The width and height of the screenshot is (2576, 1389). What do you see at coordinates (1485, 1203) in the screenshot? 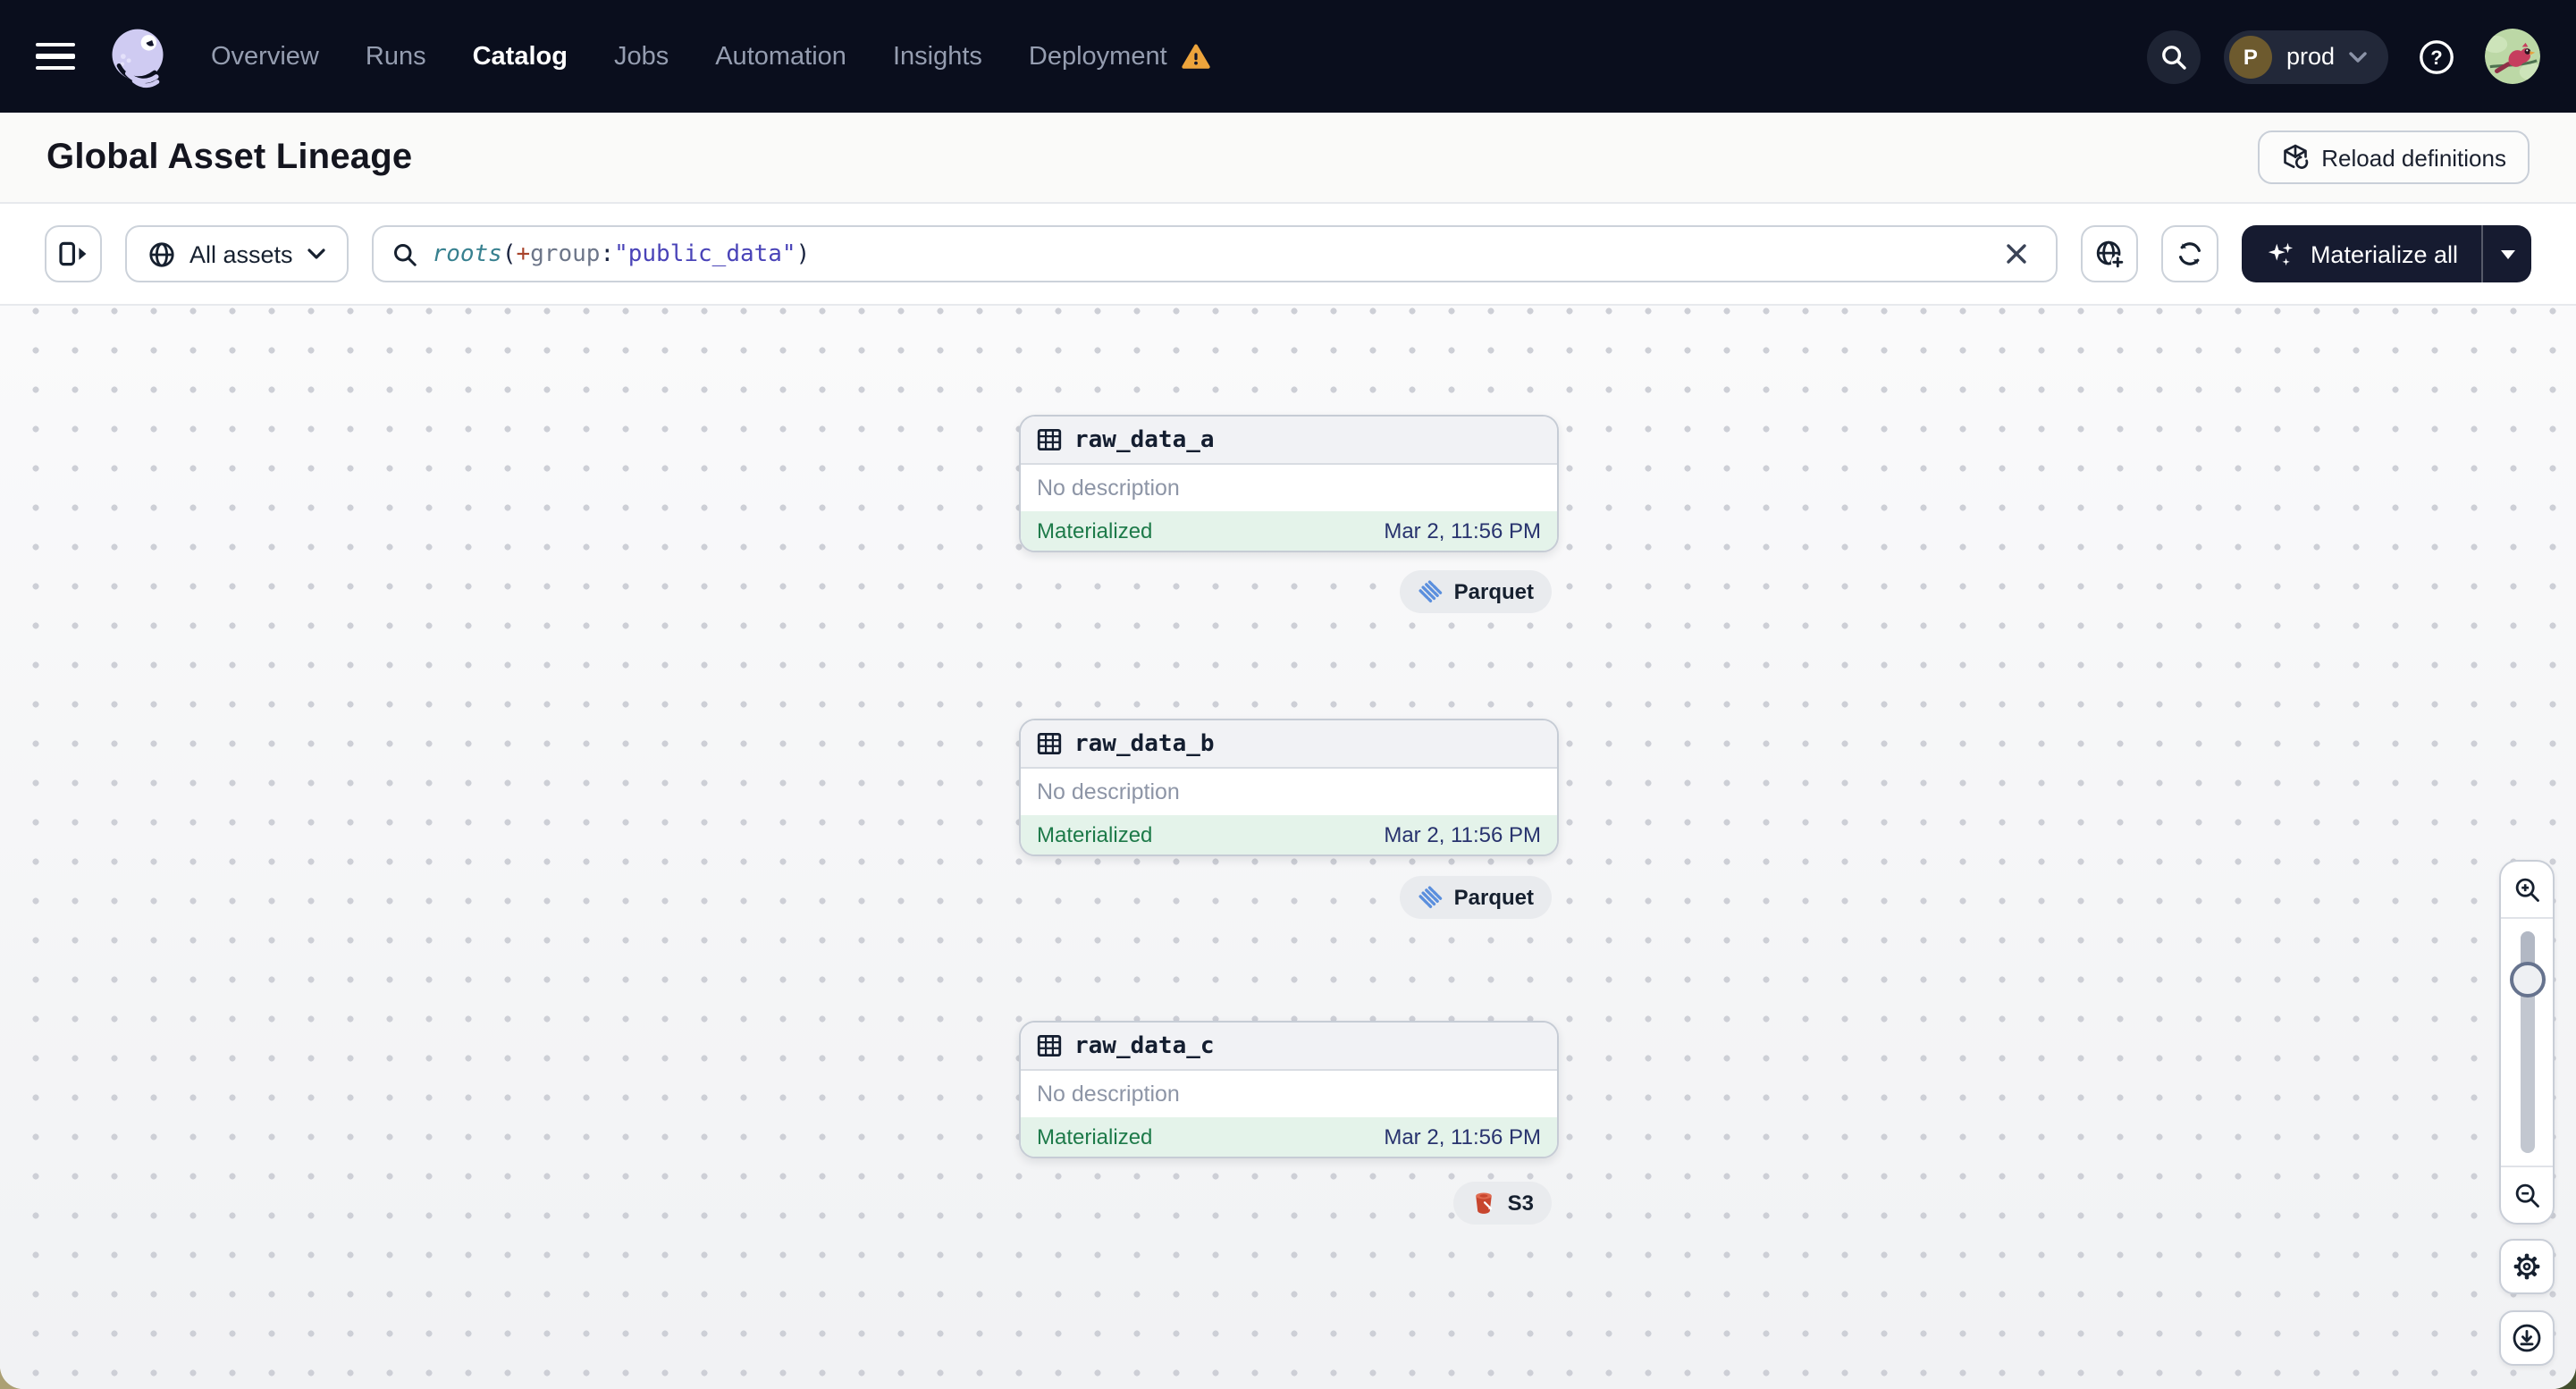
I see `s3-icon` at bounding box center [1485, 1203].